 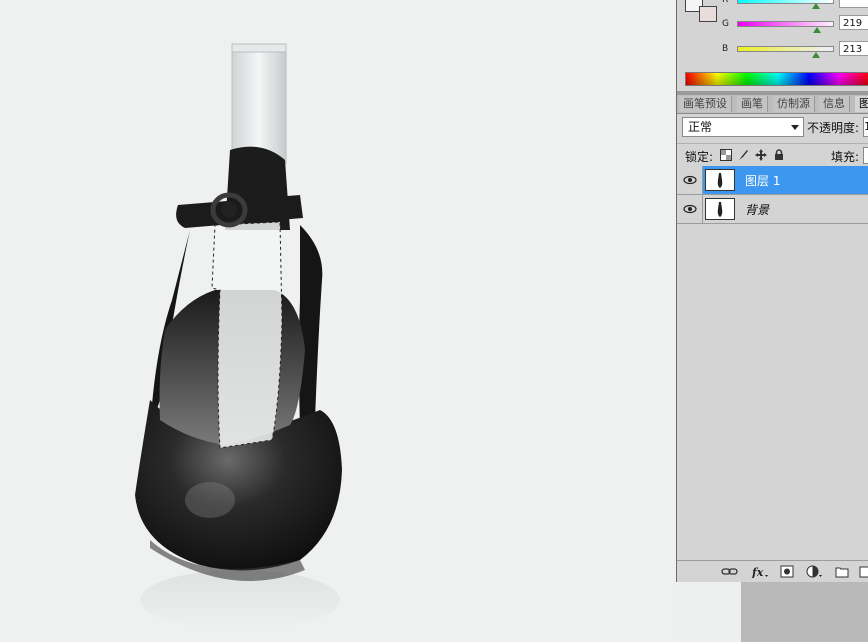 What do you see at coordinates (845, 157) in the screenshot?
I see `fill-label: 填充:` at bounding box center [845, 157].